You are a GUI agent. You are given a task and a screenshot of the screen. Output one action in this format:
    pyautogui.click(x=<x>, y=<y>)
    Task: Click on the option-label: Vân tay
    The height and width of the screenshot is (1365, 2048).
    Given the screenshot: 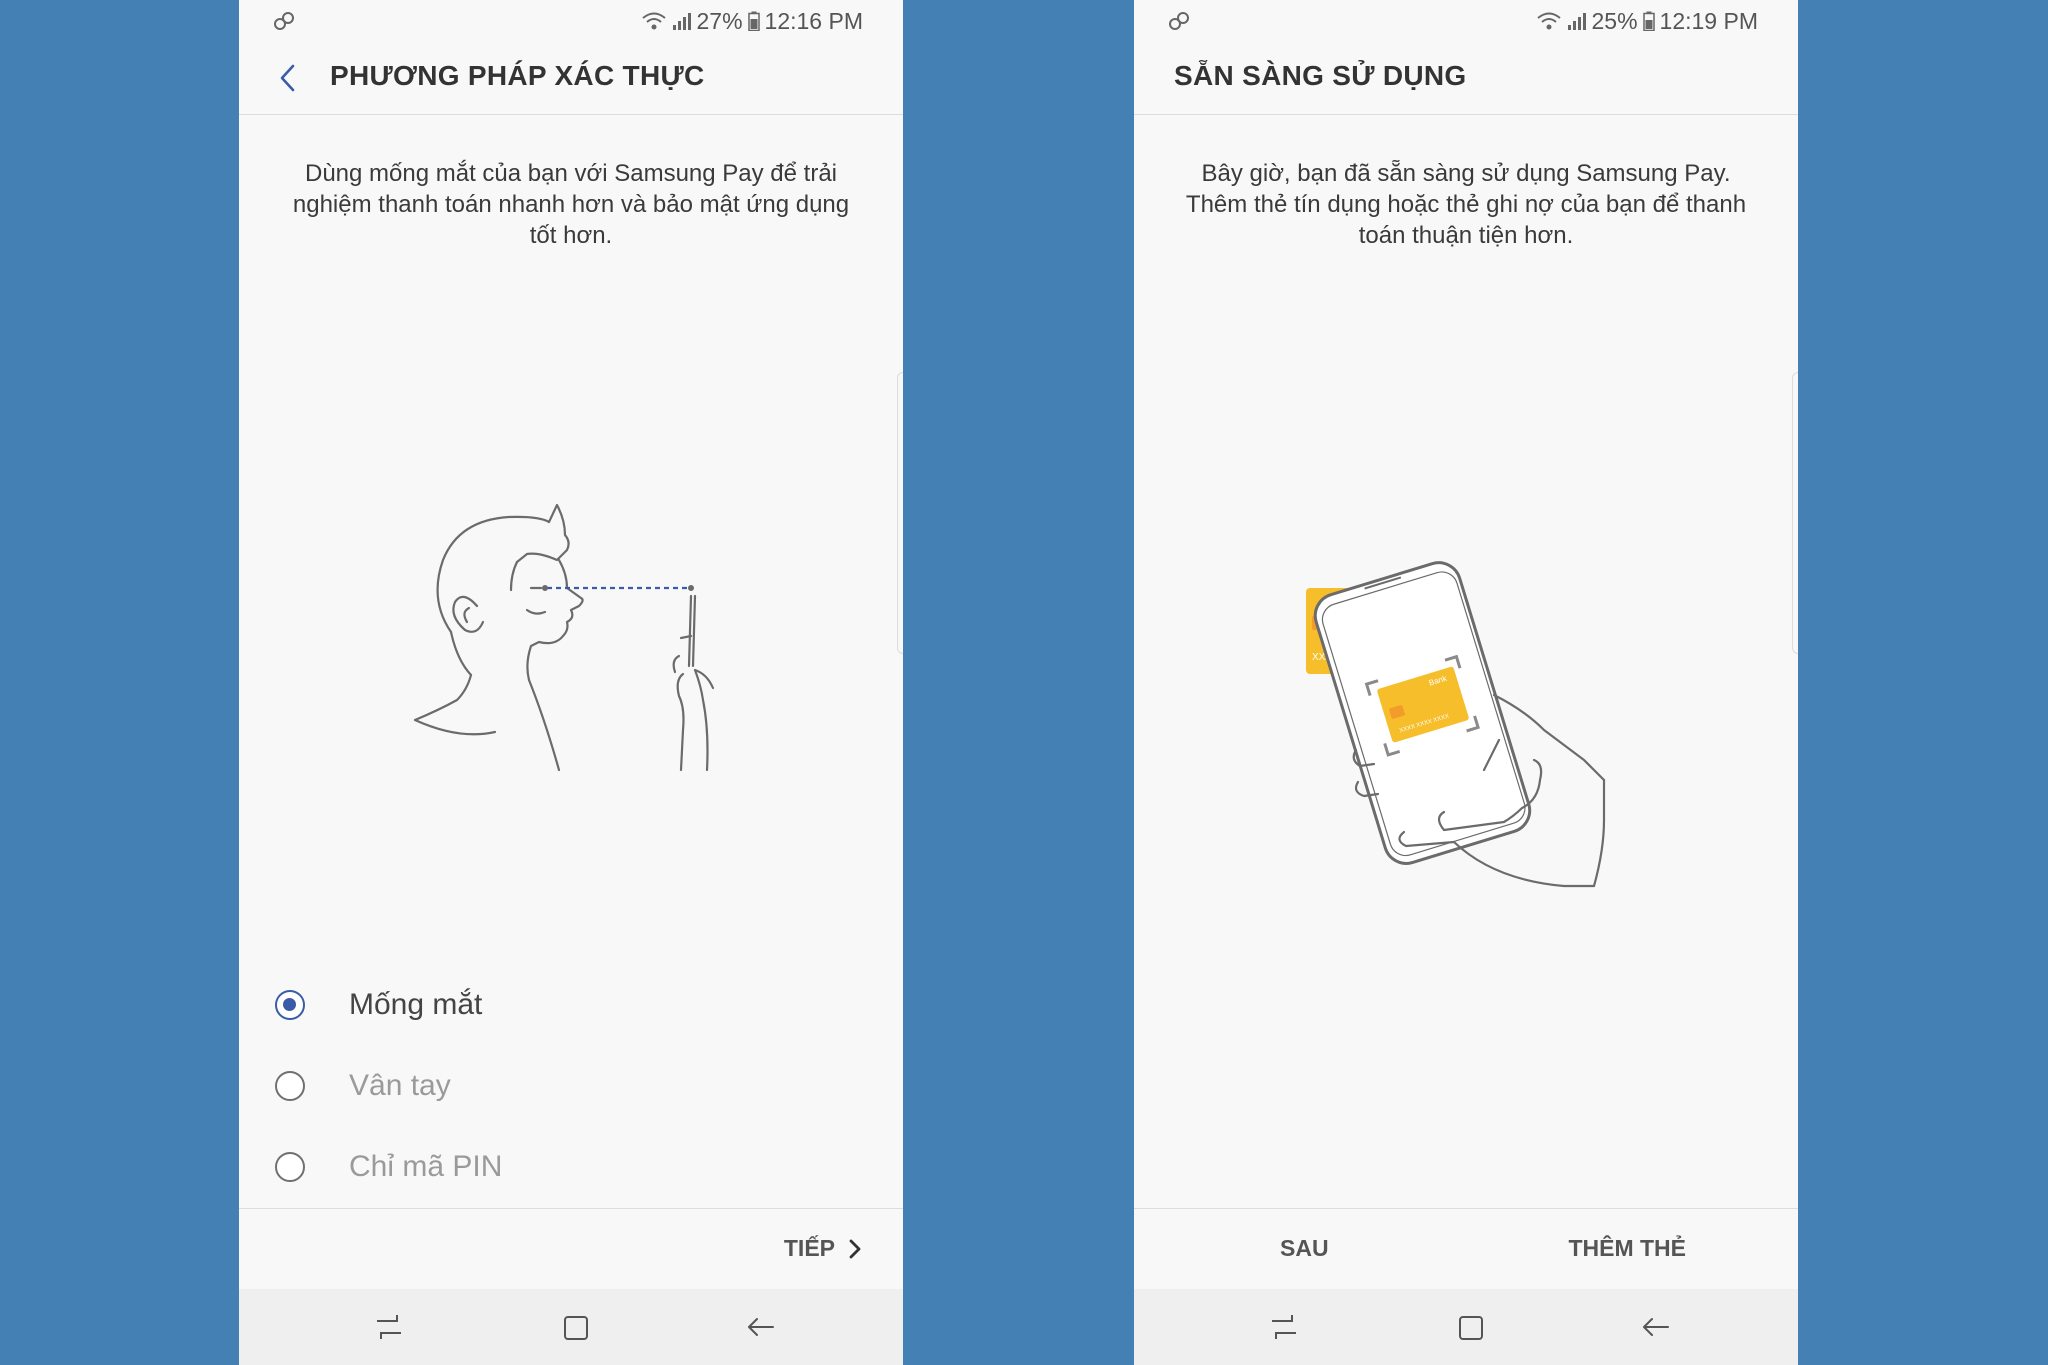 What is the action you would take?
    pyautogui.click(x=400, y=1085)
    